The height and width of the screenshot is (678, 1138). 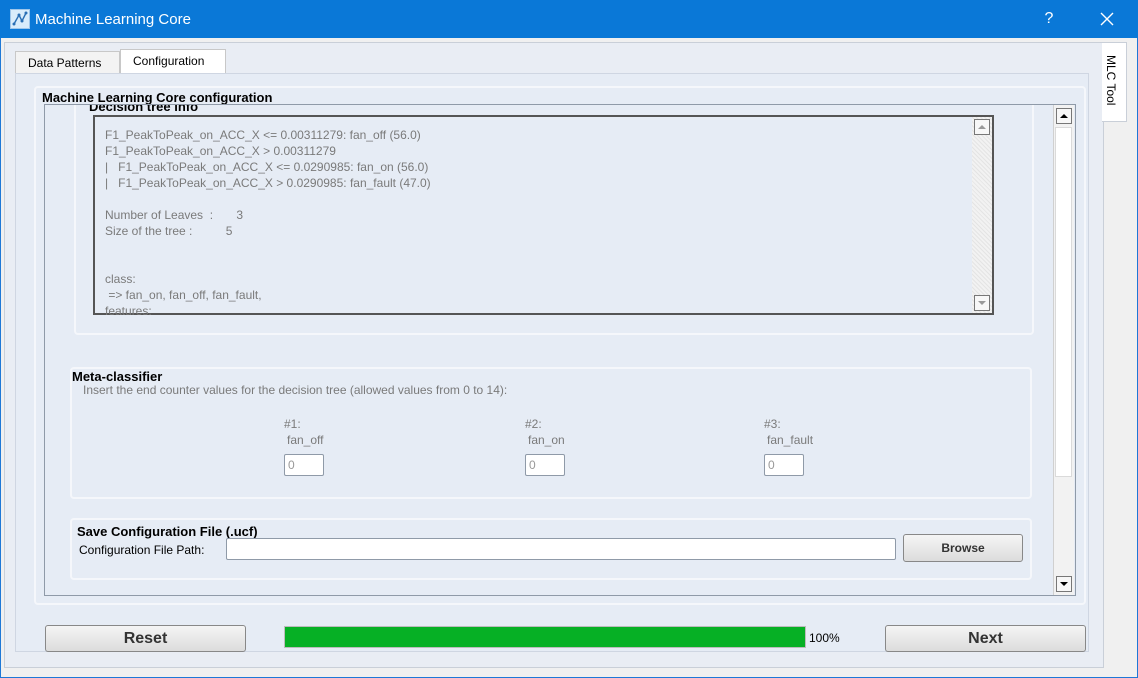 I want to click on close-button, so click(x=1107, y=19).